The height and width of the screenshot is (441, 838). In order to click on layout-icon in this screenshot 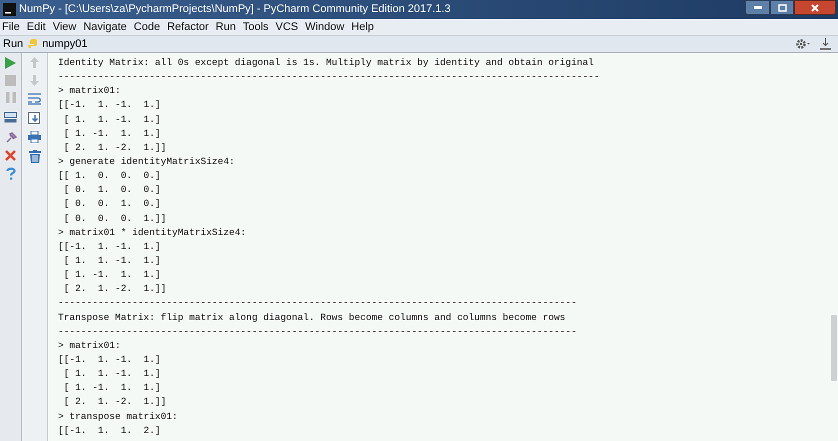, I will do `click(10, 117)`.